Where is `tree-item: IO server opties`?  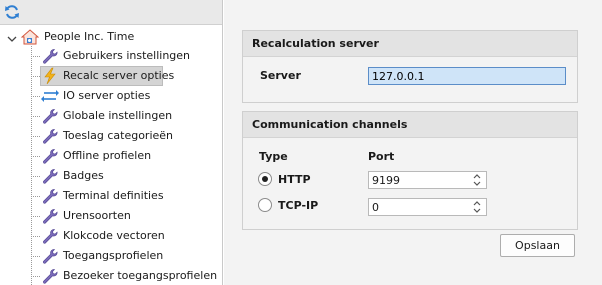 tree-item: IO server opties is located at coordinates (111, 96).